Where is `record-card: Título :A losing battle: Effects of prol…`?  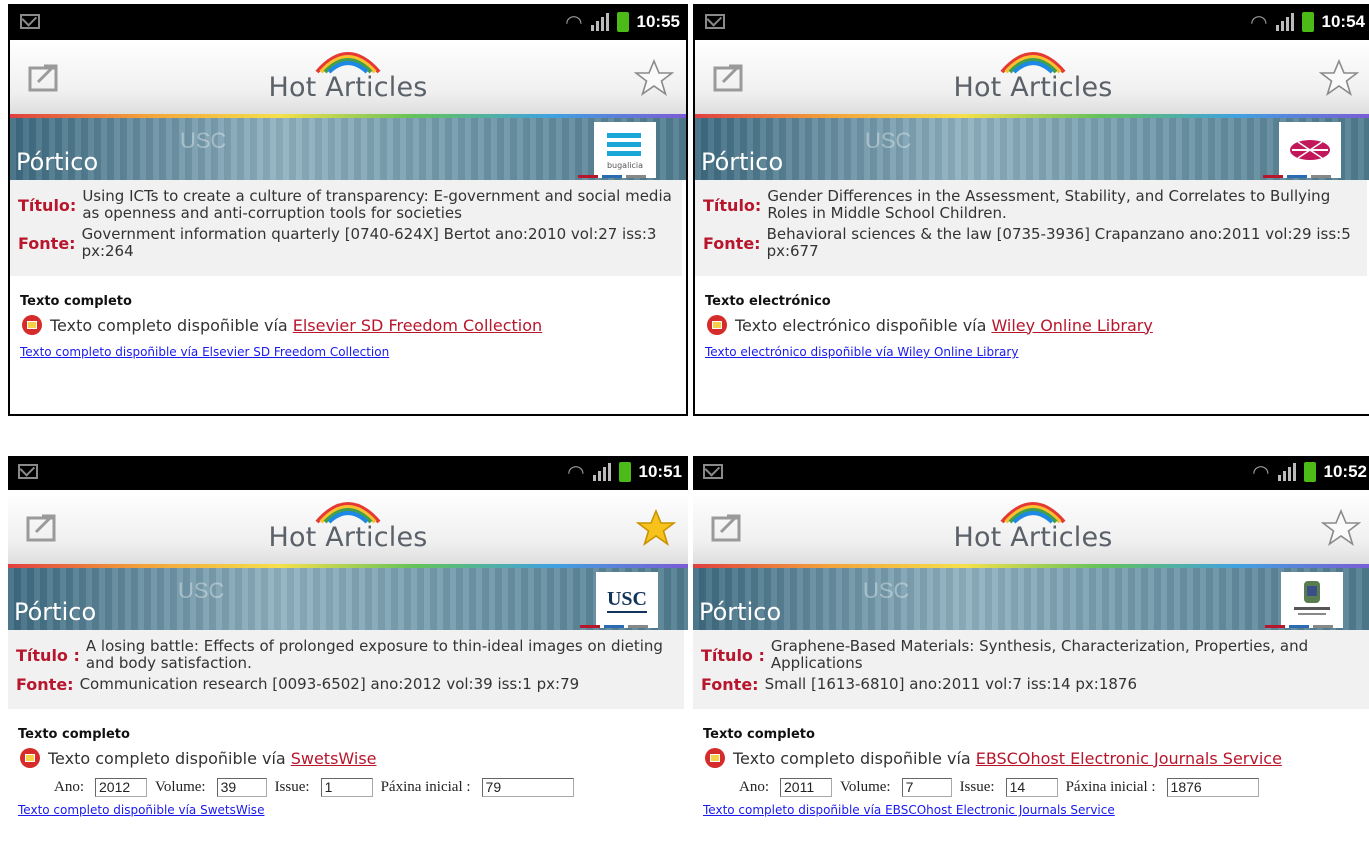
record-card: Título :A losing battle: Effects of prol… is located at coordinates (346, 669).